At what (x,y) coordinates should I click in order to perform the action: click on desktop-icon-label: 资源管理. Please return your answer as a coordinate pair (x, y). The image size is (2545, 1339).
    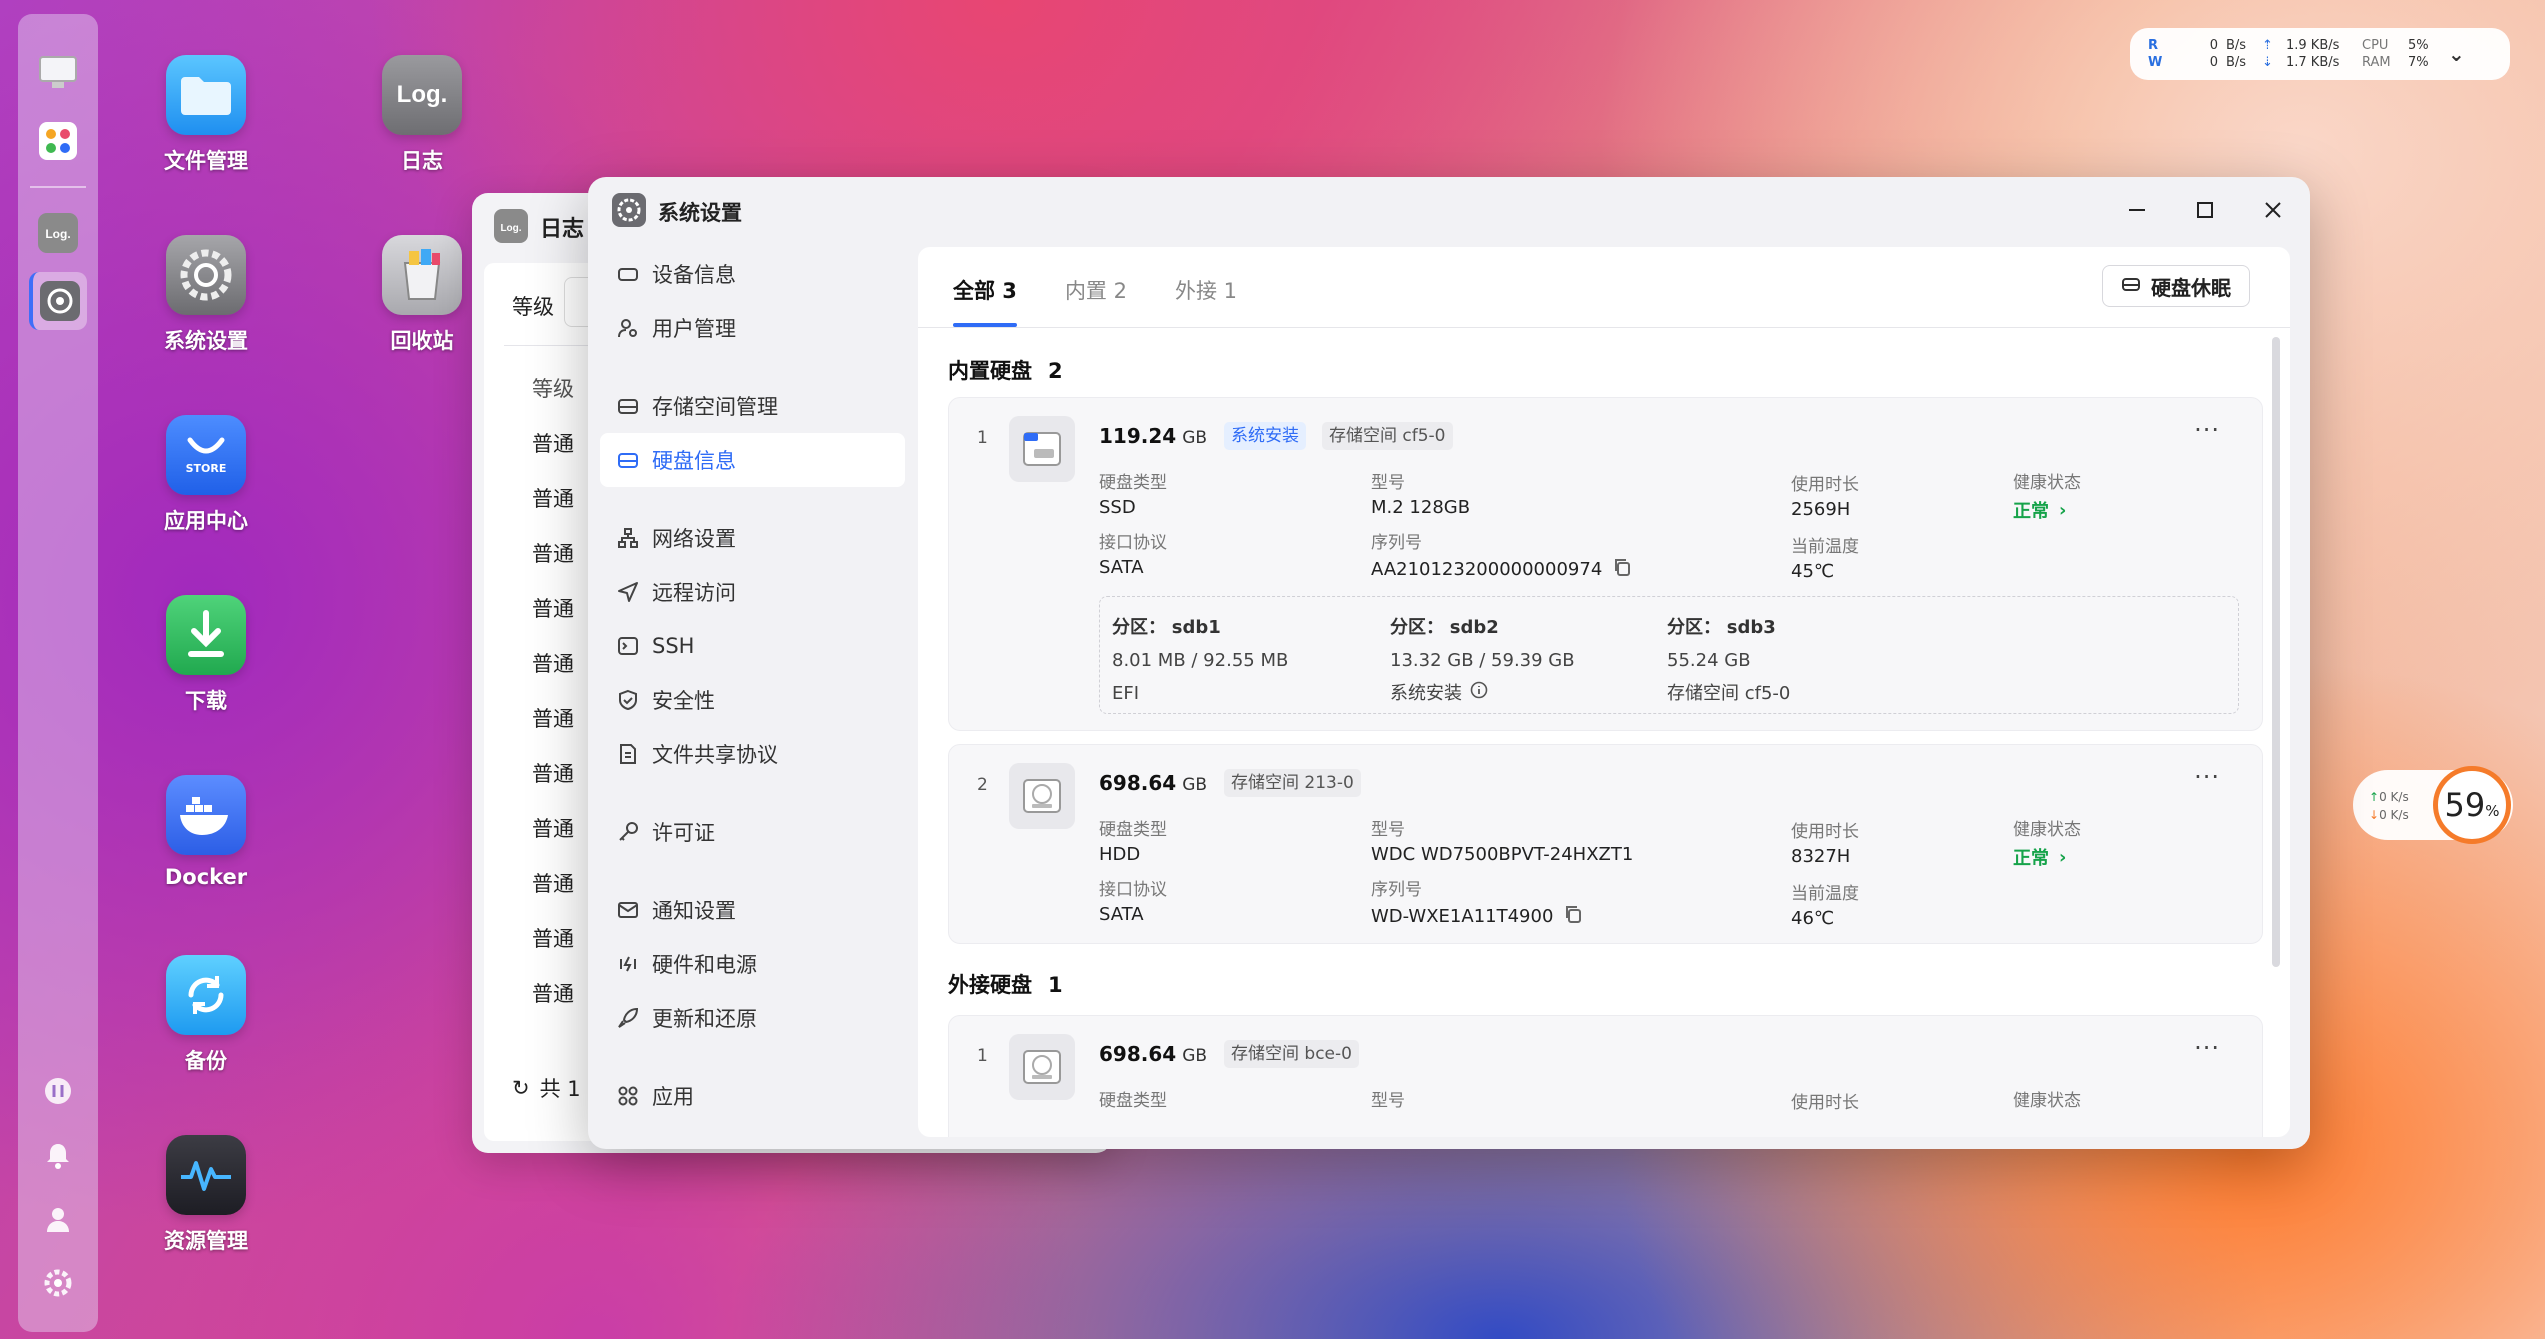
    Looking at the image, I should click on (206, 1241).